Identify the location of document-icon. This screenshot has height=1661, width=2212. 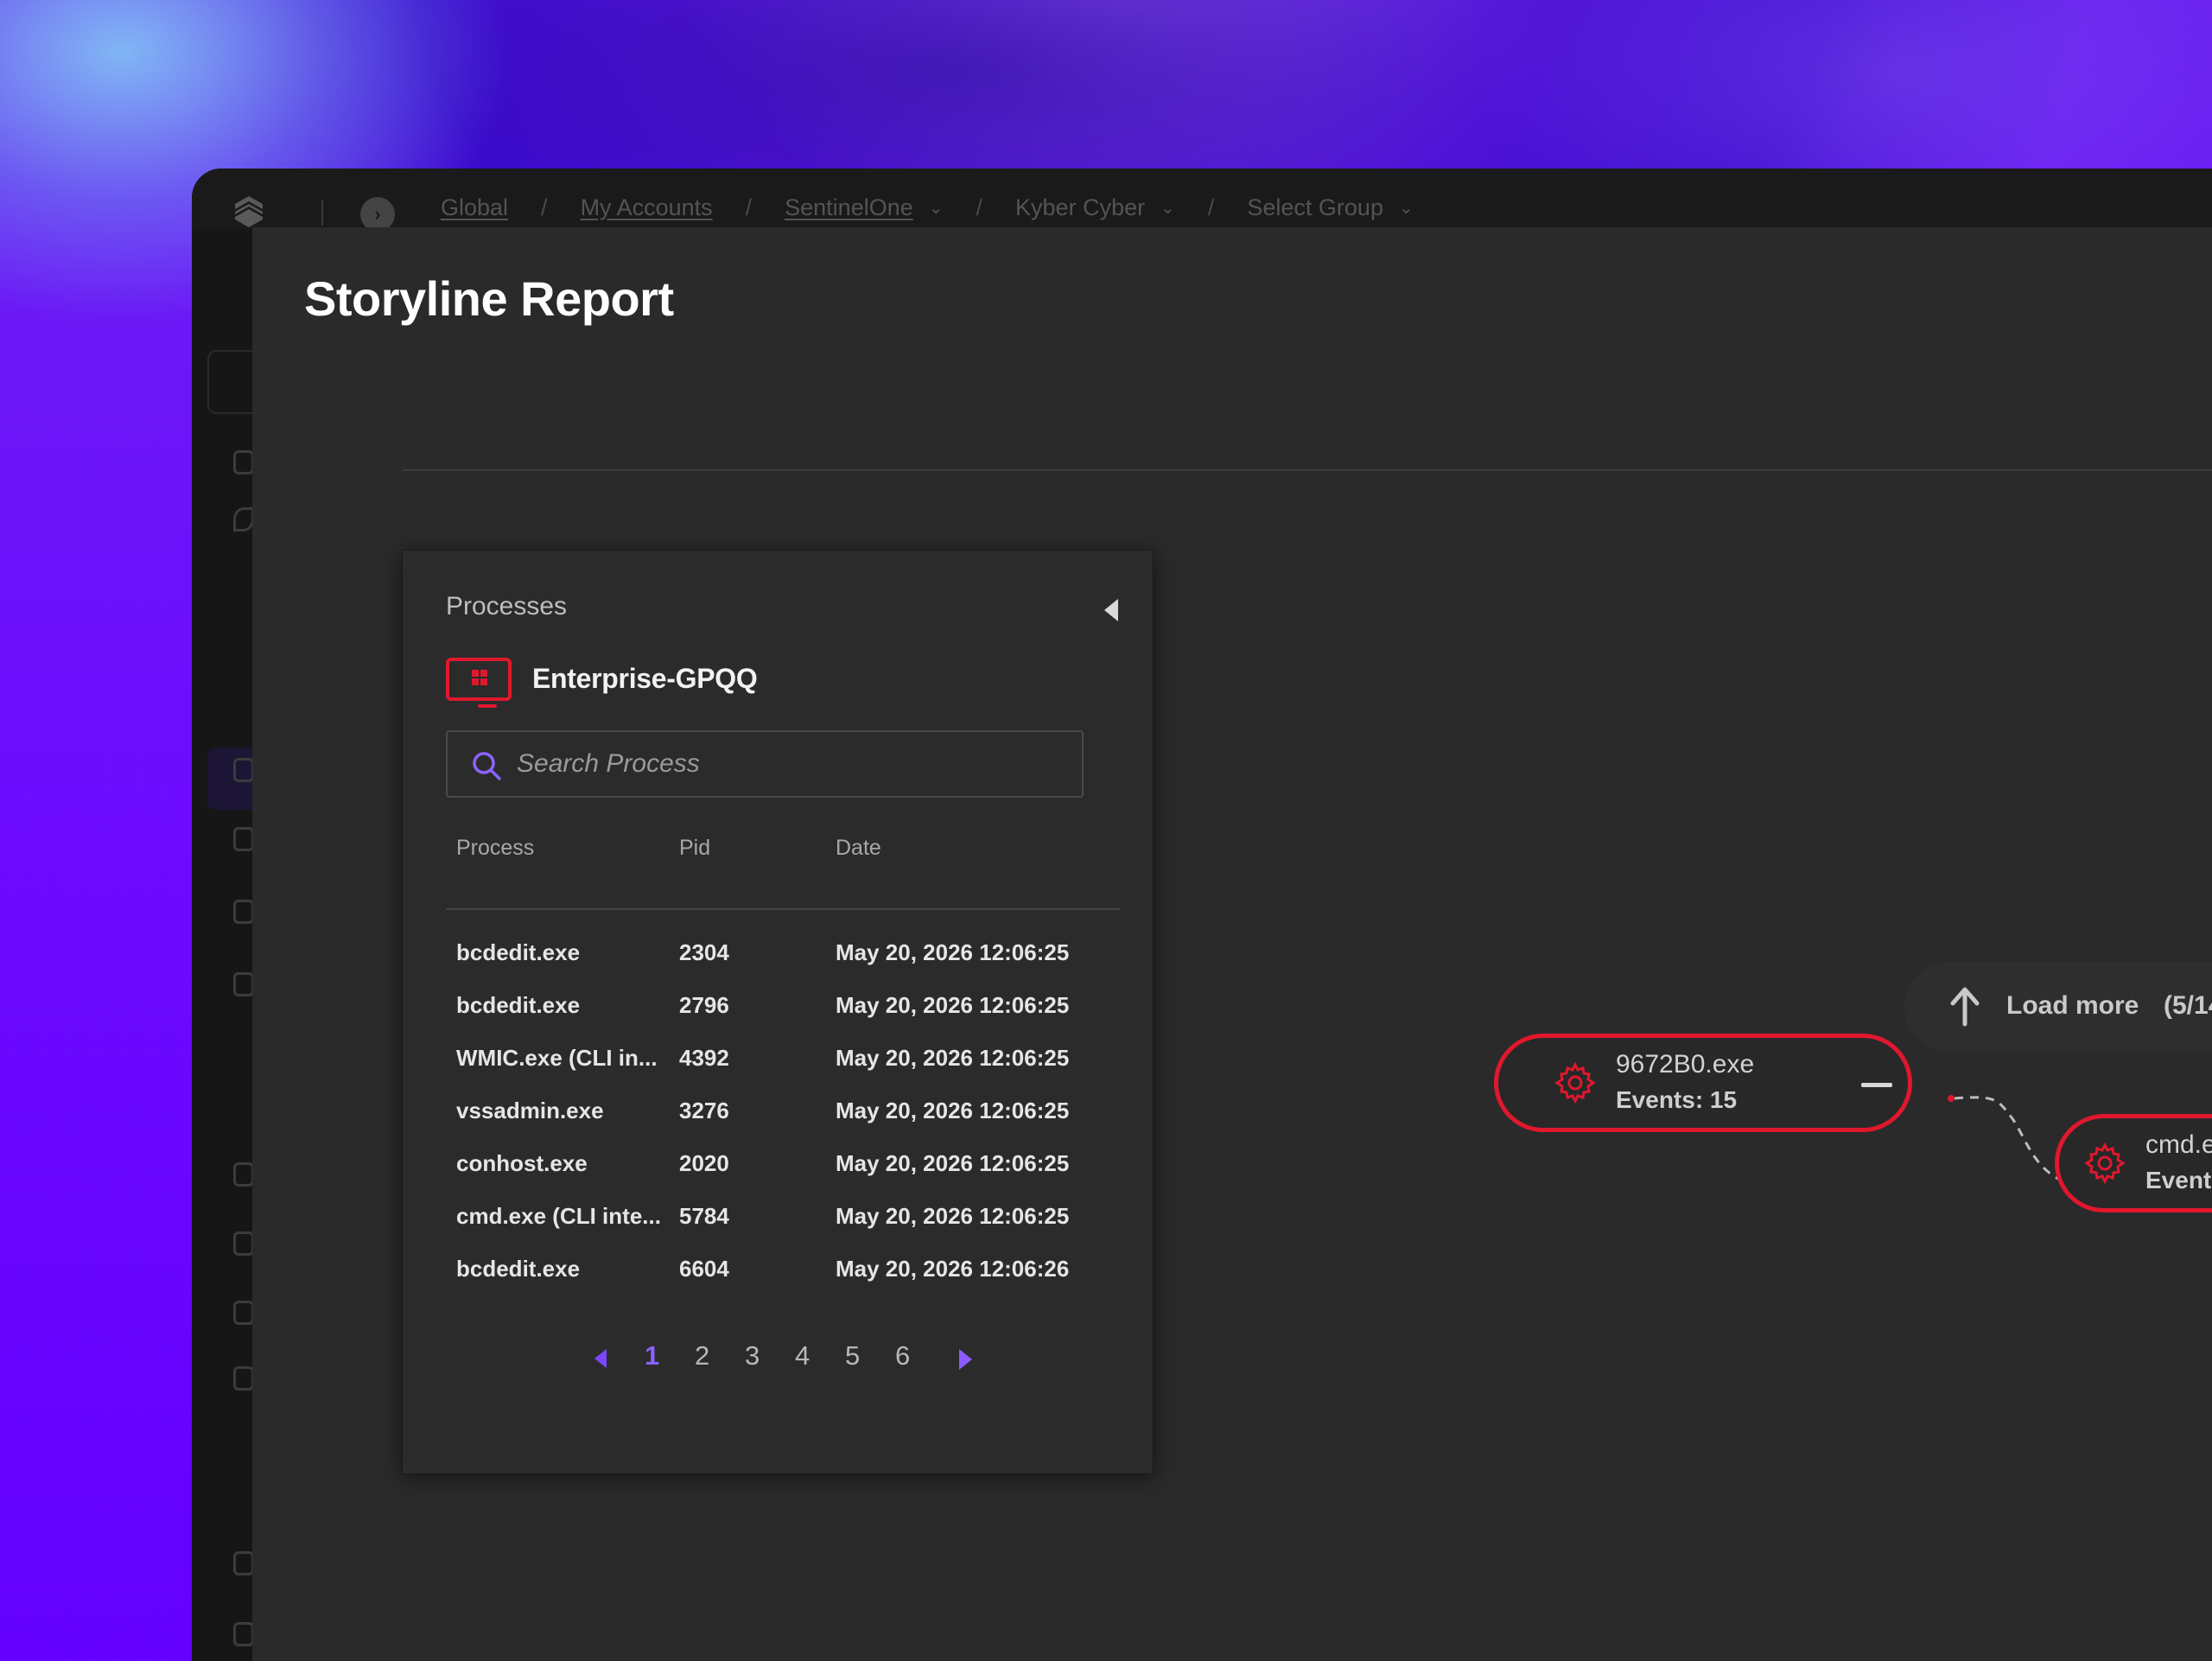
(243, 1634).